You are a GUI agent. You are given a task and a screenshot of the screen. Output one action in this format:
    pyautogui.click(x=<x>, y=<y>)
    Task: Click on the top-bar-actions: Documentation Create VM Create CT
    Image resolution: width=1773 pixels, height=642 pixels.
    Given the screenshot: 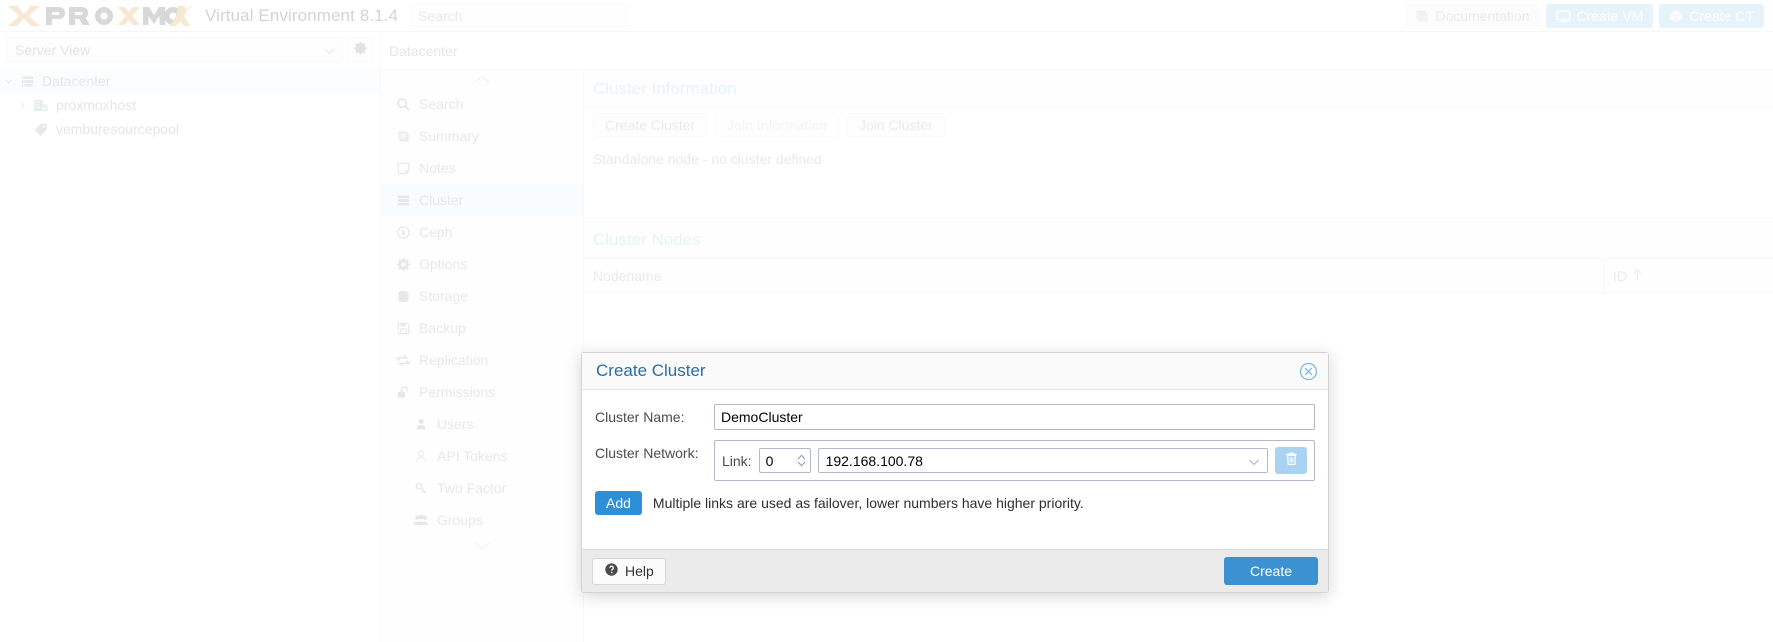 What is the action you would take?
    pyautogui.click(x=1589, y=15)
    